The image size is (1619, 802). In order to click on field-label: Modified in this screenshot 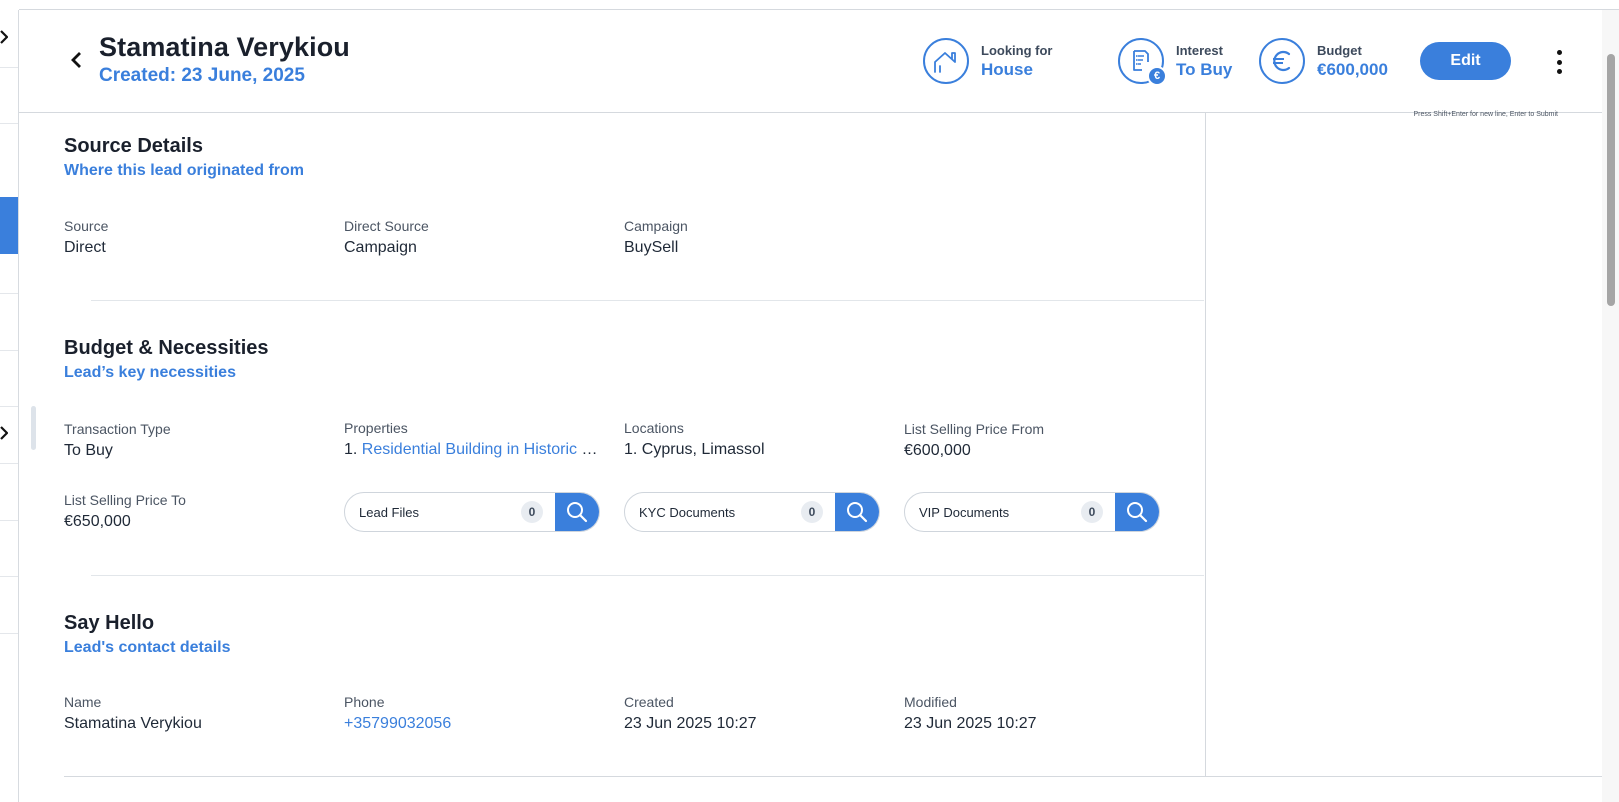, I will do `click(930, 702)`.